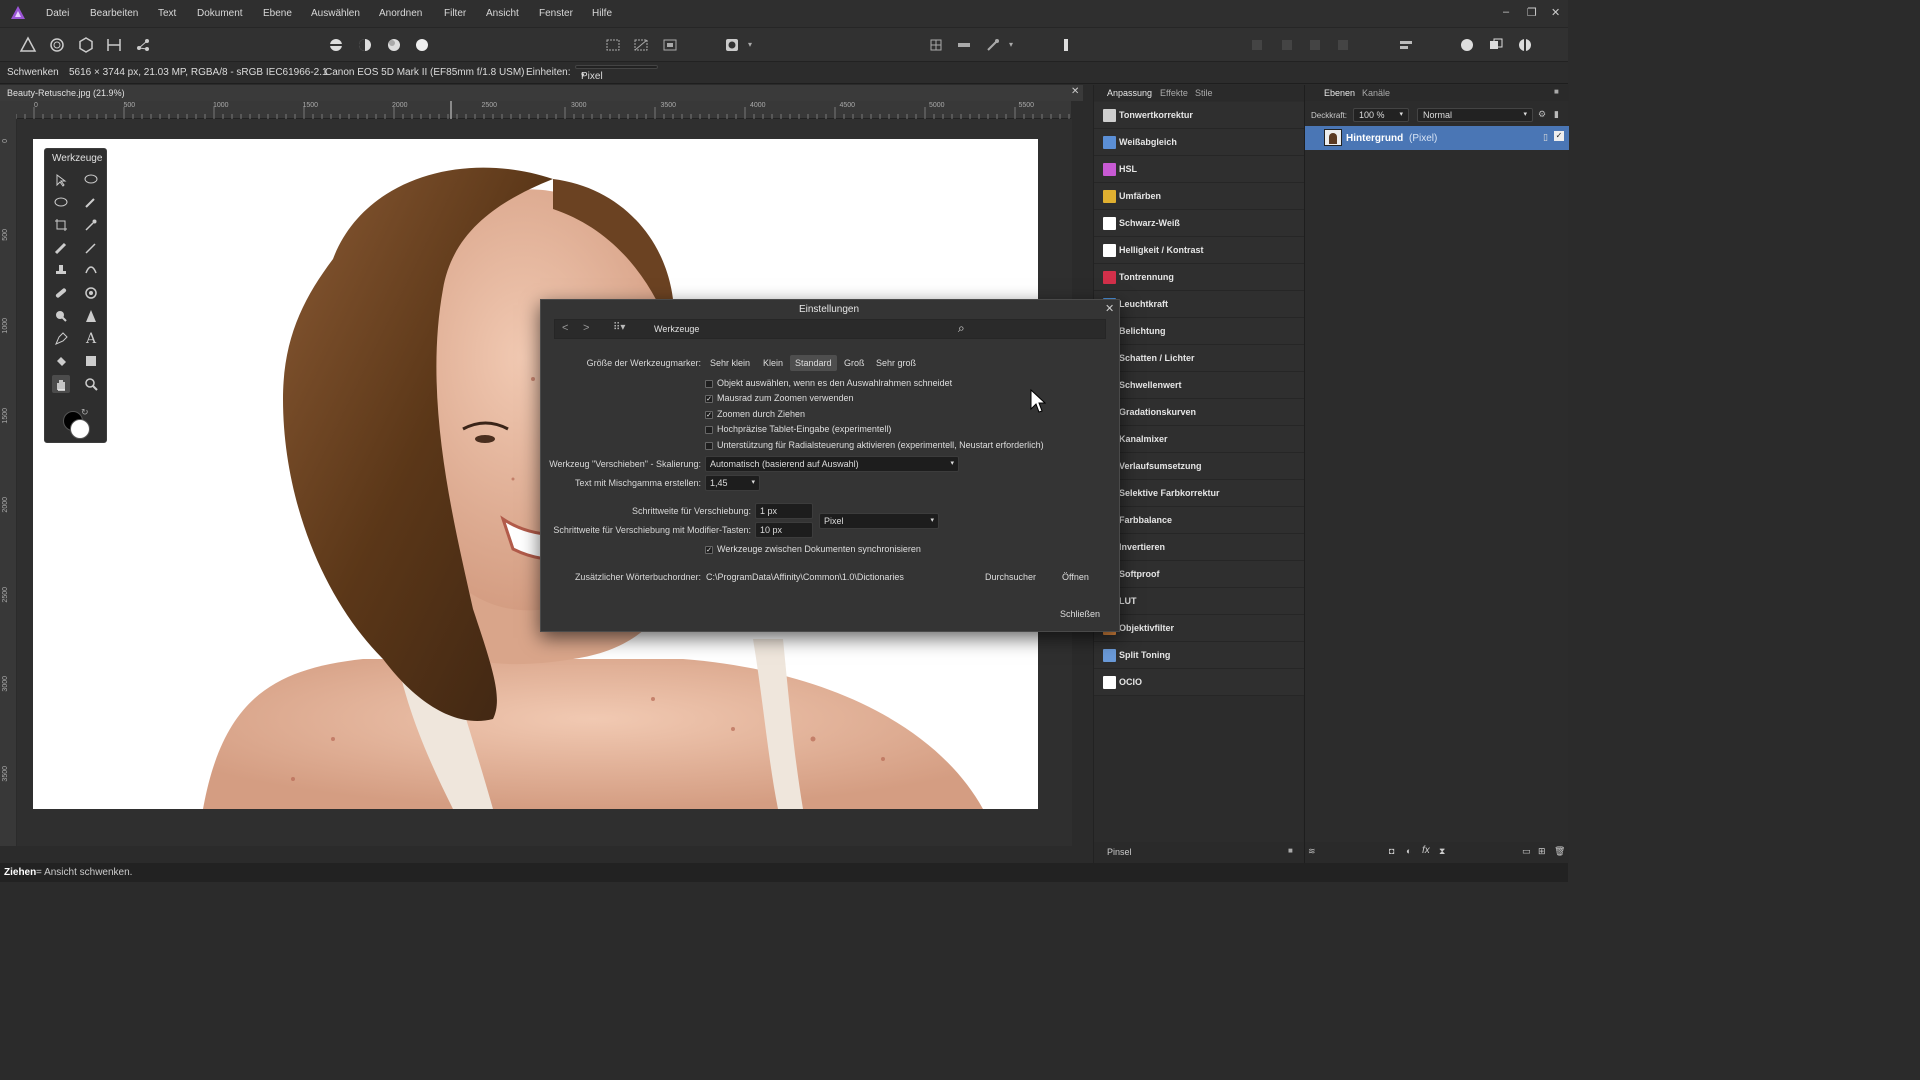 The height and width of the screenshot is (1080, 1920). What do you see at coordinates (556, 13) in the screenshot?
I see `menu-fenster: Fenster` at bounding box center [556, 13].